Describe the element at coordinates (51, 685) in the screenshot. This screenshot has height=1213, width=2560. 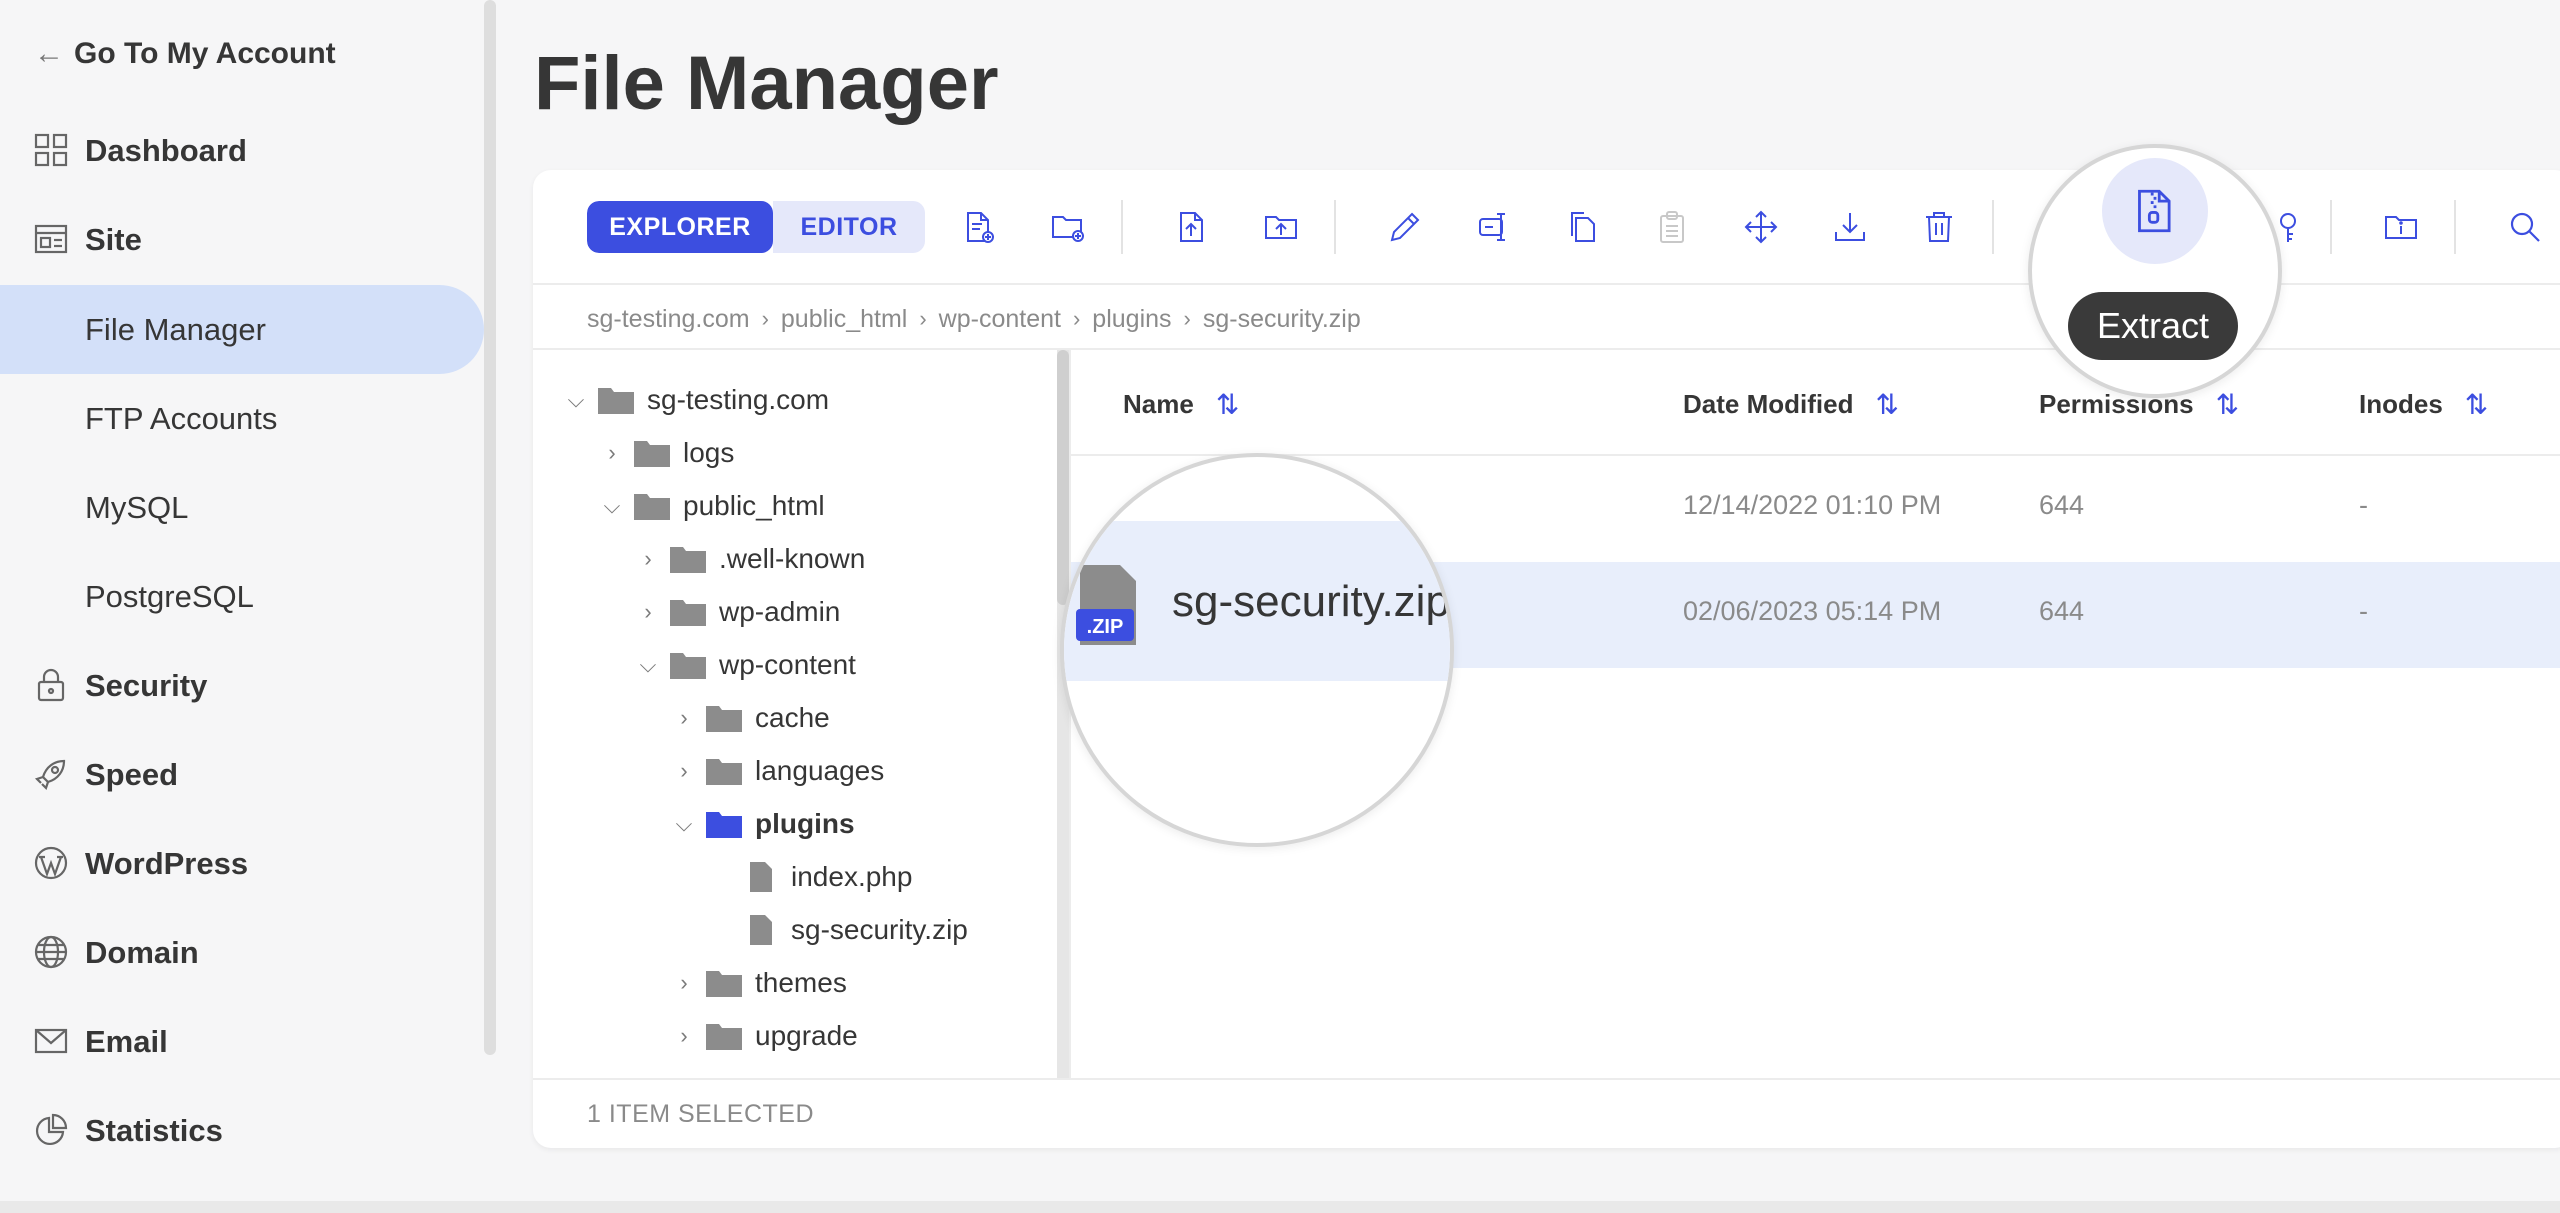
I see `lock-icon` at that location.